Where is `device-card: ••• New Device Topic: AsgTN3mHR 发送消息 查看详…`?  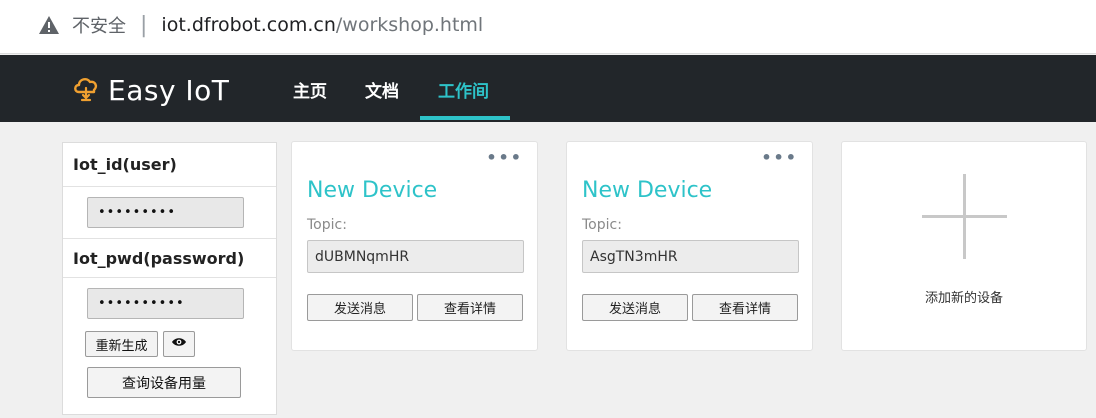 device-card: ••• New Device Topic: AsgTN3mHR 发送消息 查看详… is located at coordinates (689, 246).